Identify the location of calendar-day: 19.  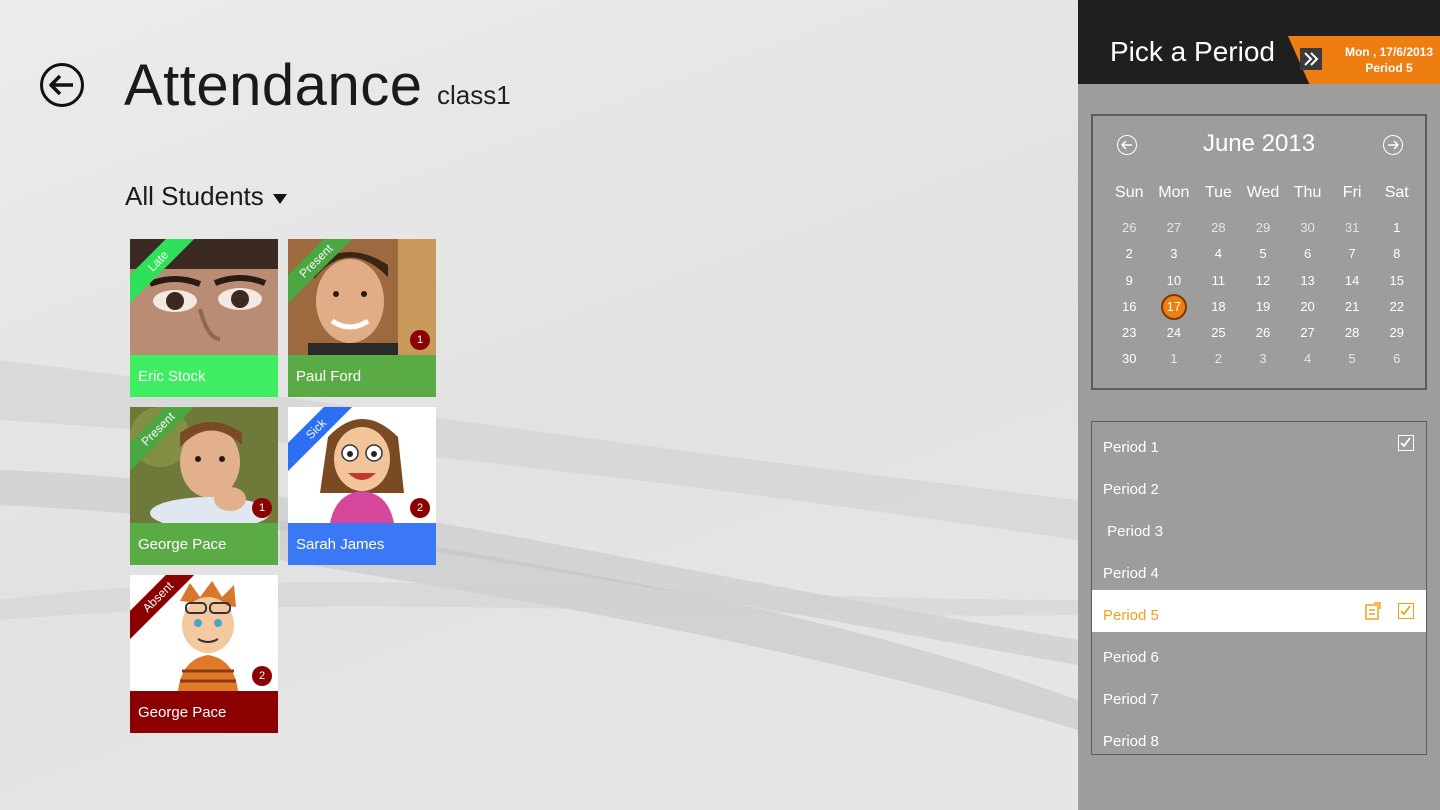
(1263, 310).